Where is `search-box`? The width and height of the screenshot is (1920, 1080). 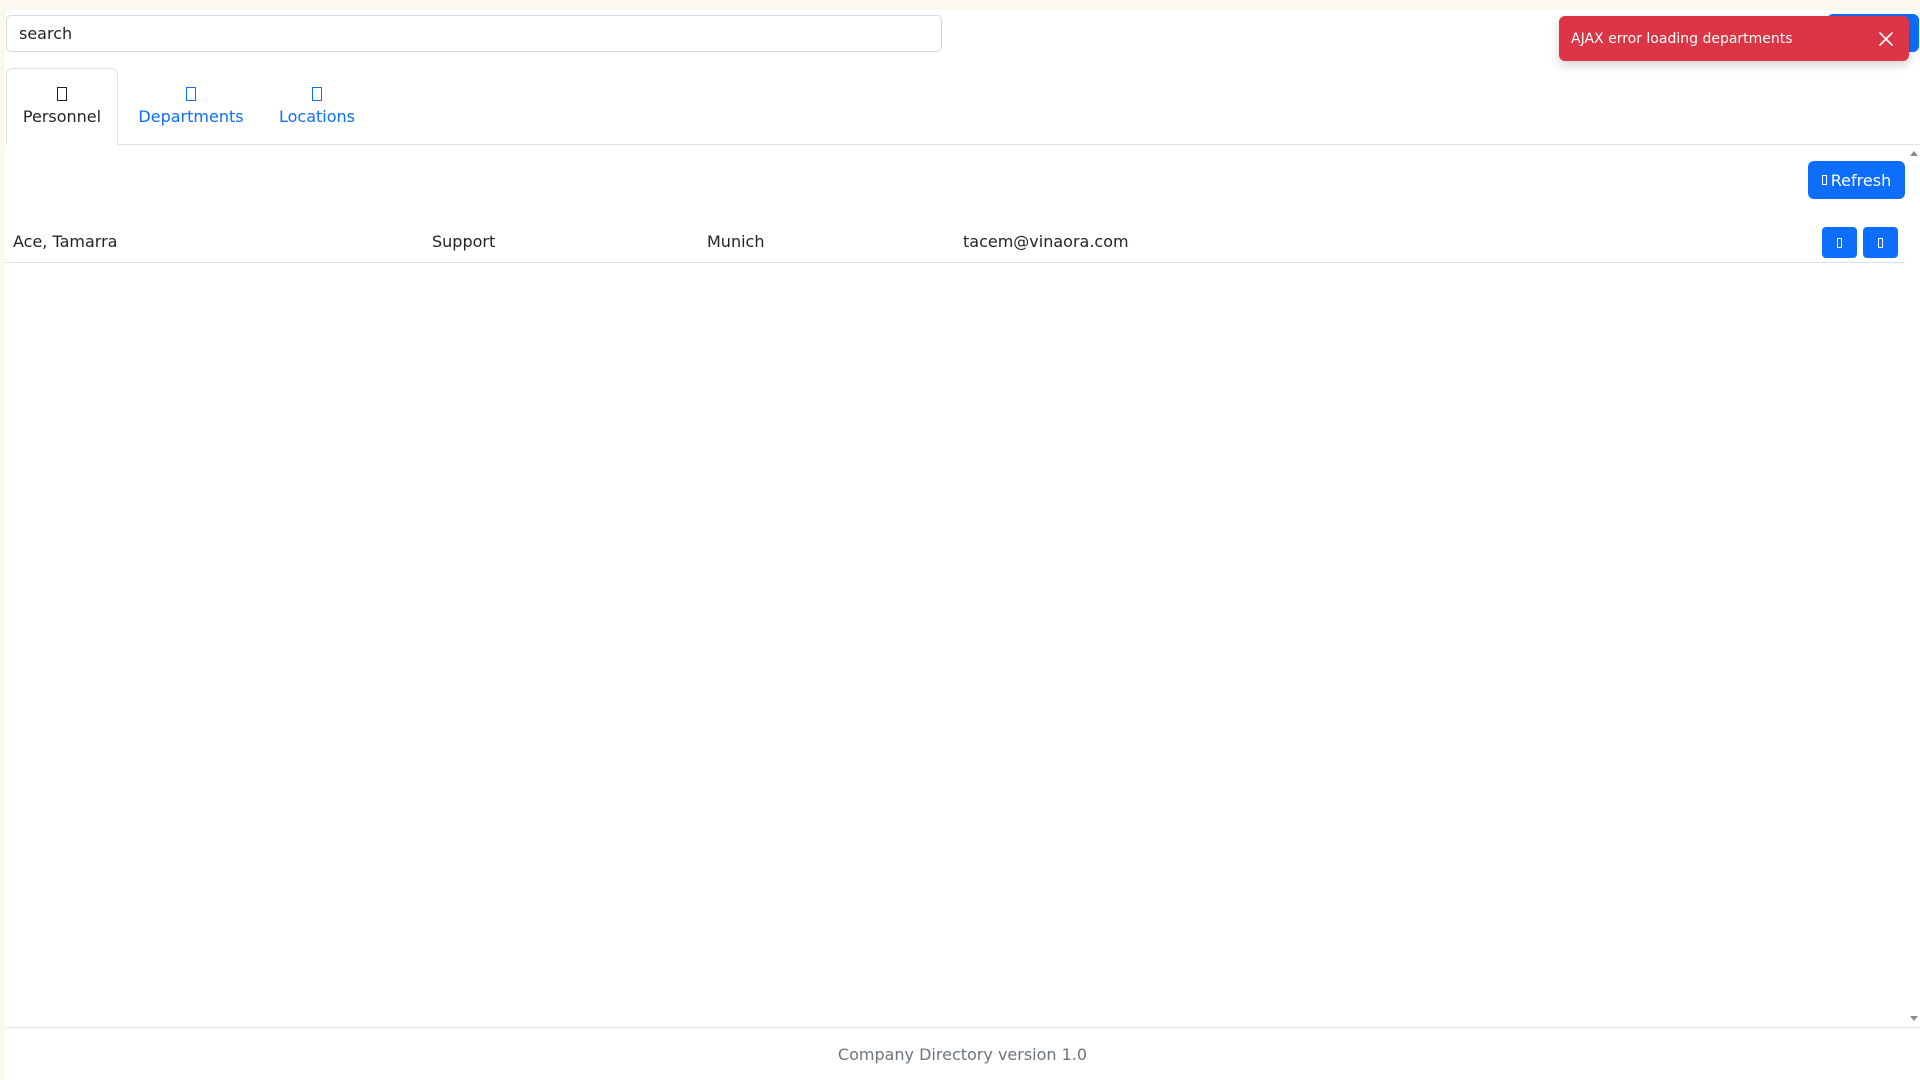 search-box is located at coordinates (474, 33).